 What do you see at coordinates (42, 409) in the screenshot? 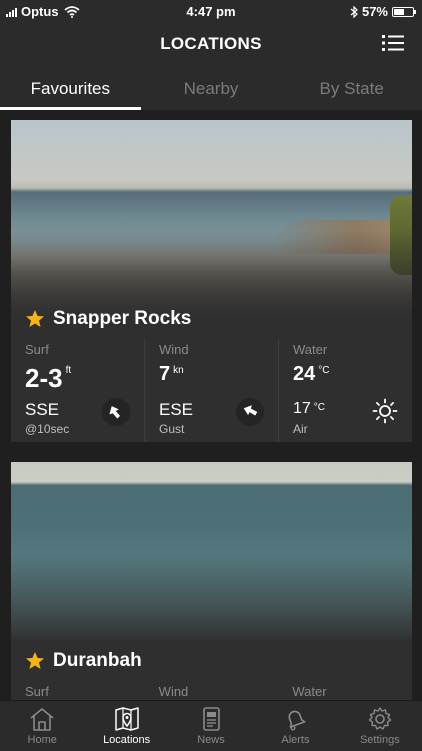
I see `swell-direction: SSE` at bounding box center [42, 409].